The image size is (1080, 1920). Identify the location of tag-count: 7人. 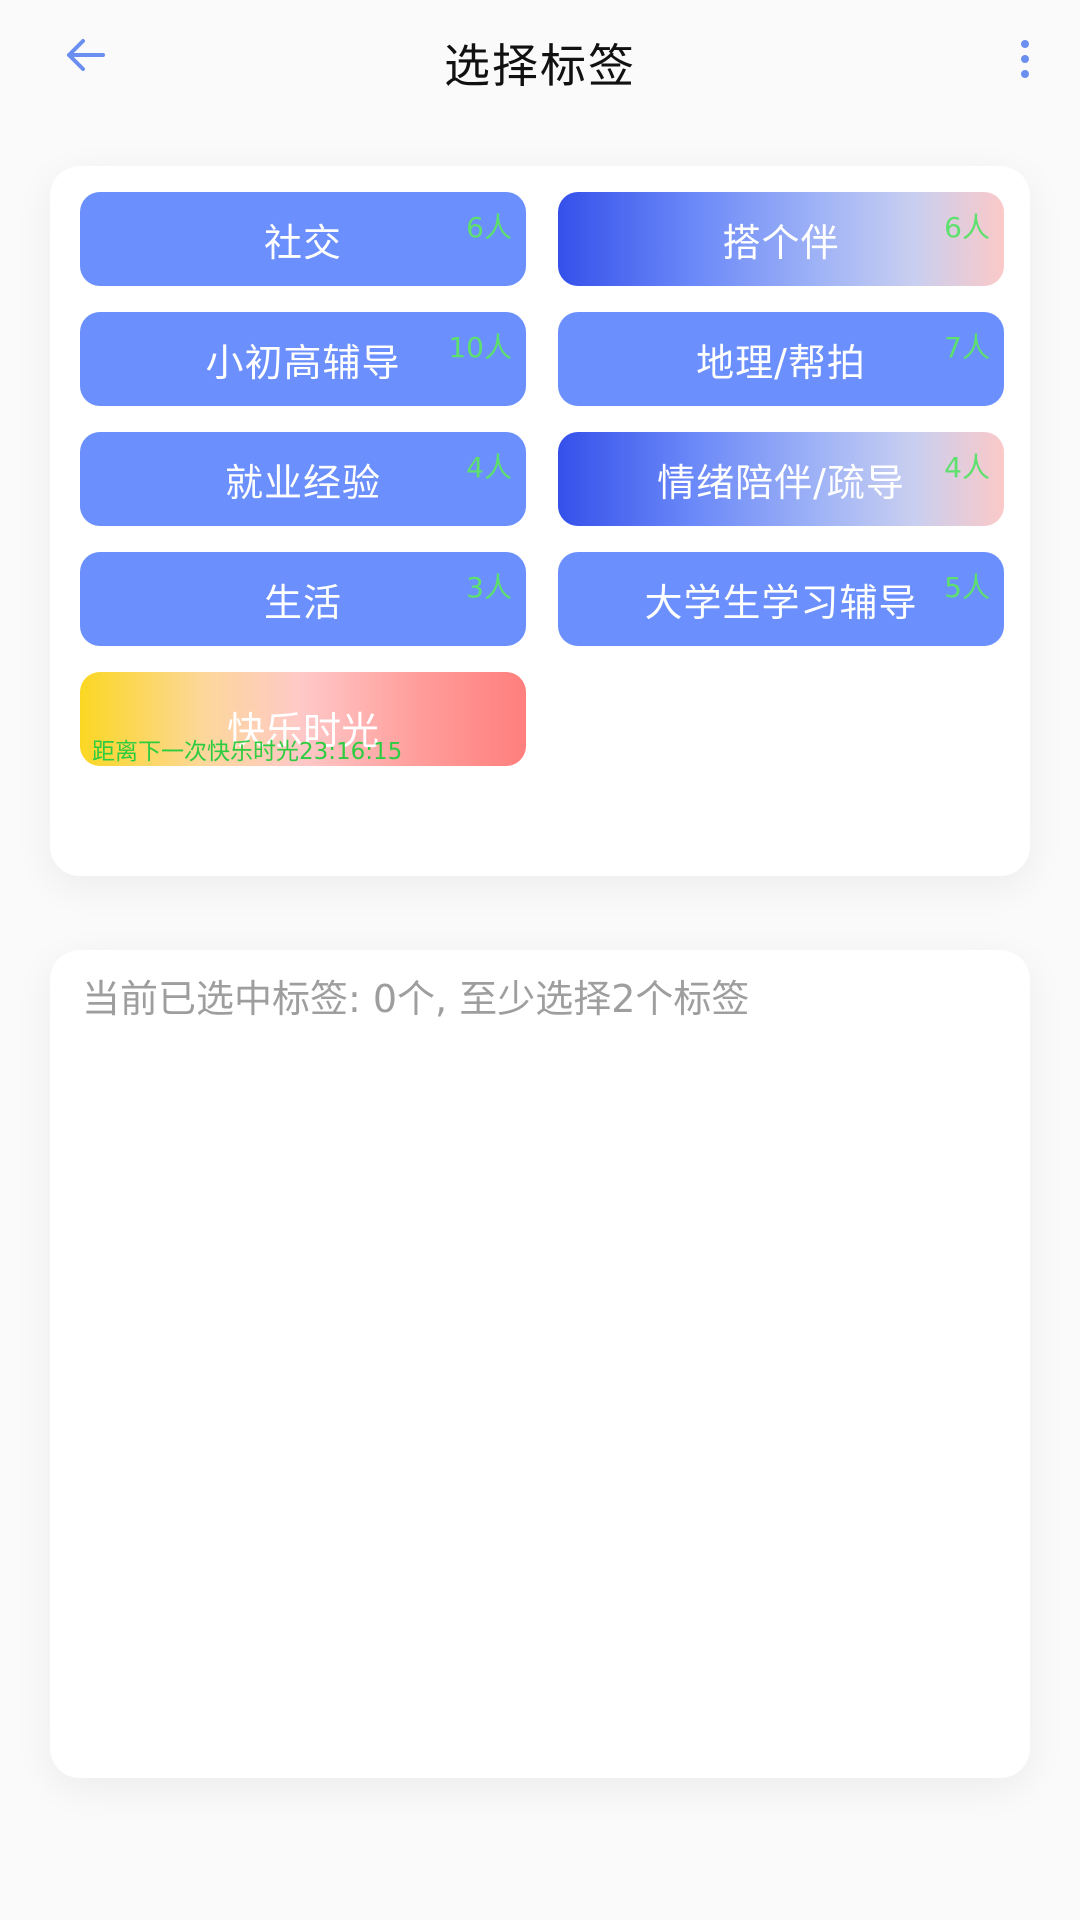
(967, 347).